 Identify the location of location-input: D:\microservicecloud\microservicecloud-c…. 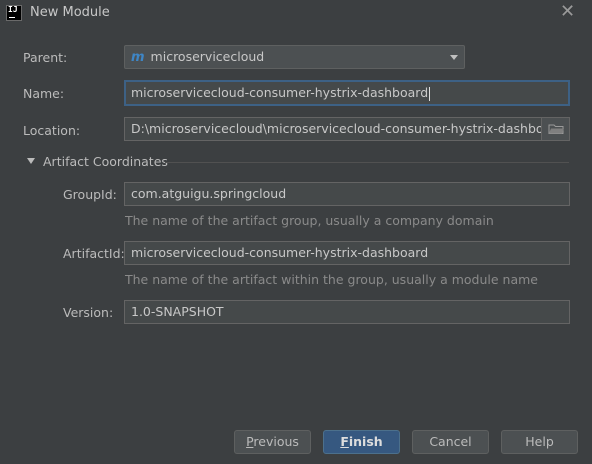
(347, 129).